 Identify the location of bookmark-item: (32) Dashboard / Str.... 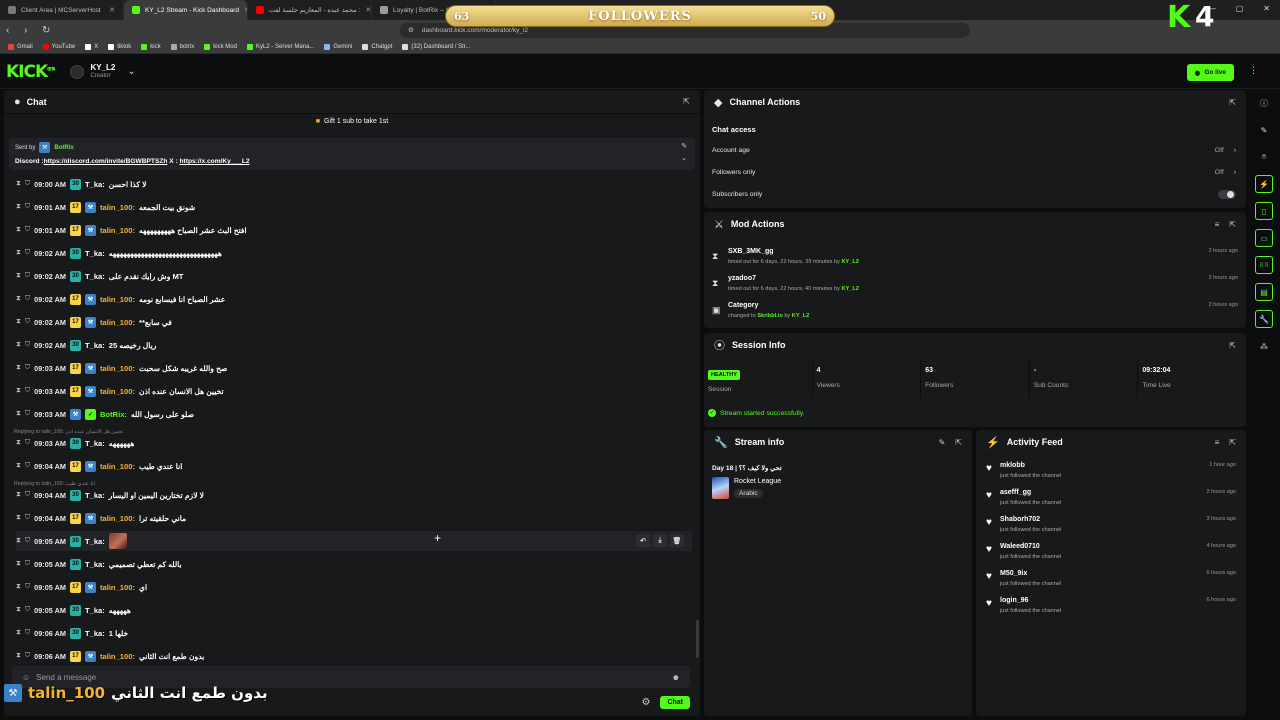
(436, 46).